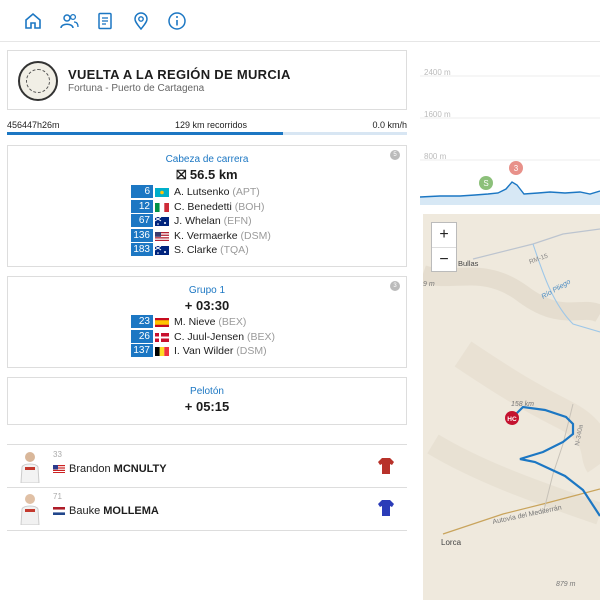  What do you see at coordinates (33, 21) in the screenshot?
I see `home-icon` at bounding box center [33, 21].